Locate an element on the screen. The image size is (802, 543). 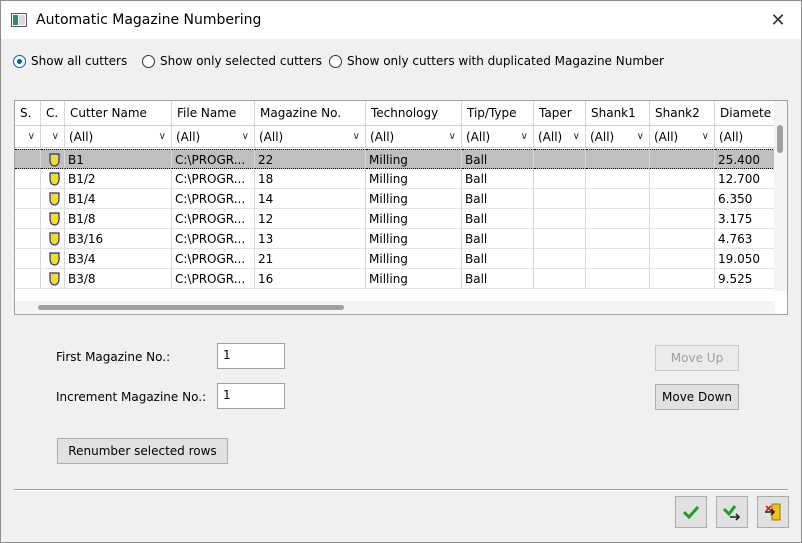
cell-magazine-no: 14 is located at coordinates (310, 199).